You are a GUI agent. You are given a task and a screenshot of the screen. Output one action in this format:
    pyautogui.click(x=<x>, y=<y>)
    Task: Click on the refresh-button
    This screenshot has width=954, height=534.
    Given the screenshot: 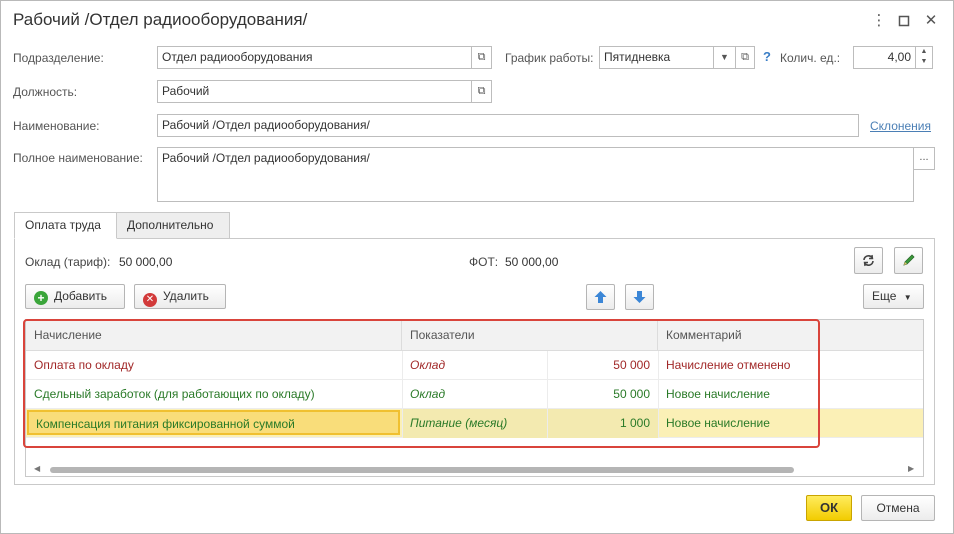 What is the action you would take?
    pyautogui.click(x=868, y=260)
    